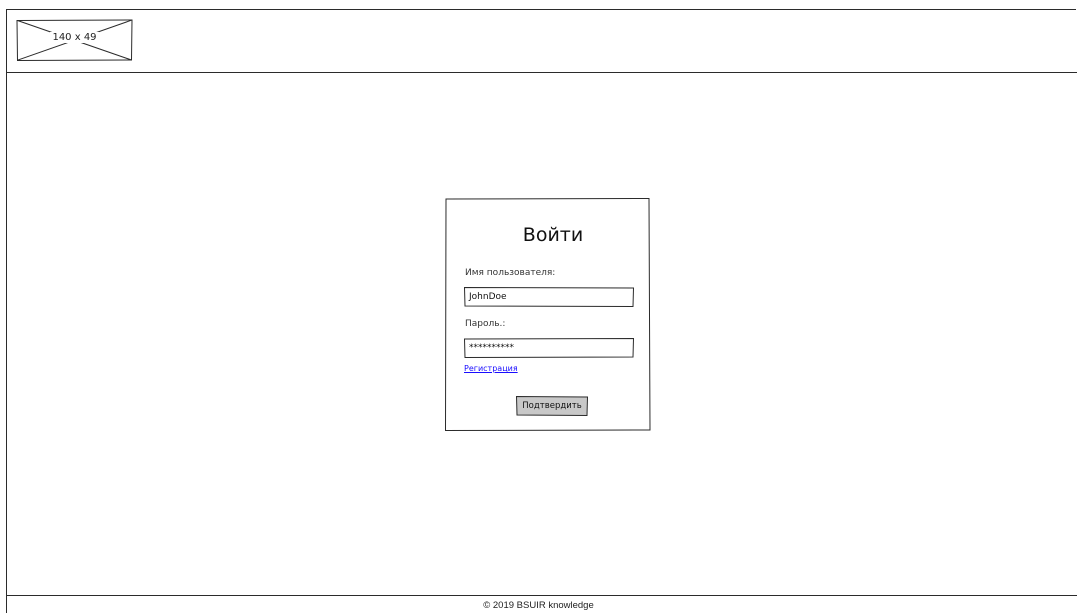 The height and width of the screenshot is (613, 1077). What do you see at coordinates (549, 297) in the screenshot?
I see `username-input: JohnDoe` at bounding box center [549, 297].